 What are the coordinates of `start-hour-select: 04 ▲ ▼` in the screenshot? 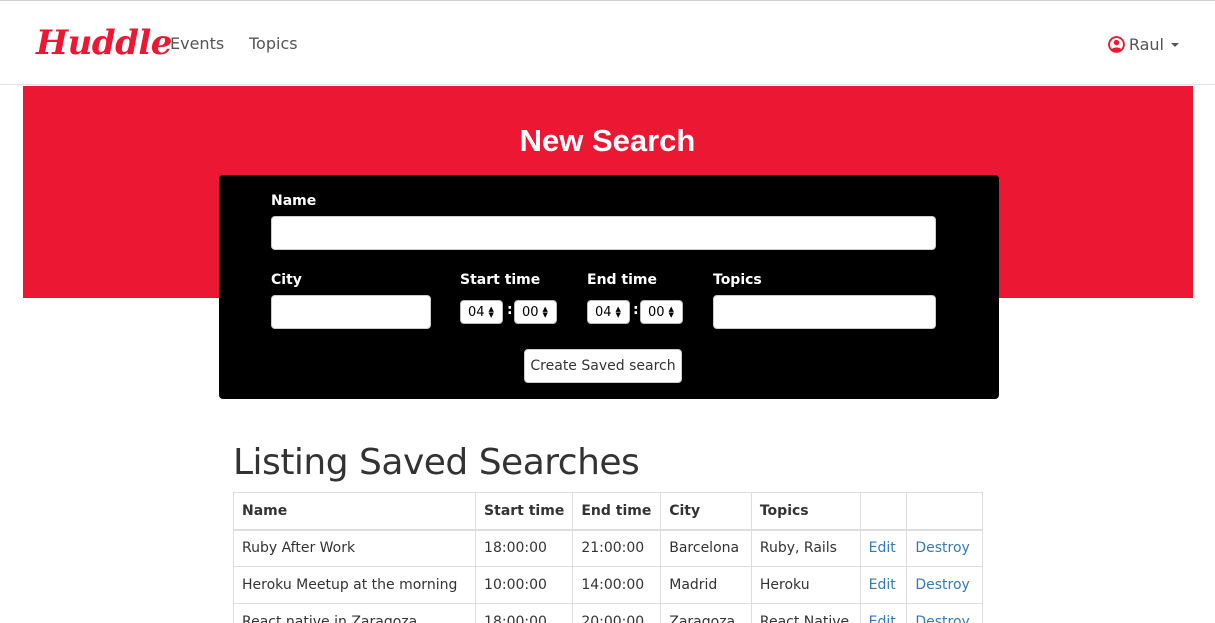 It's located at (481, 312).